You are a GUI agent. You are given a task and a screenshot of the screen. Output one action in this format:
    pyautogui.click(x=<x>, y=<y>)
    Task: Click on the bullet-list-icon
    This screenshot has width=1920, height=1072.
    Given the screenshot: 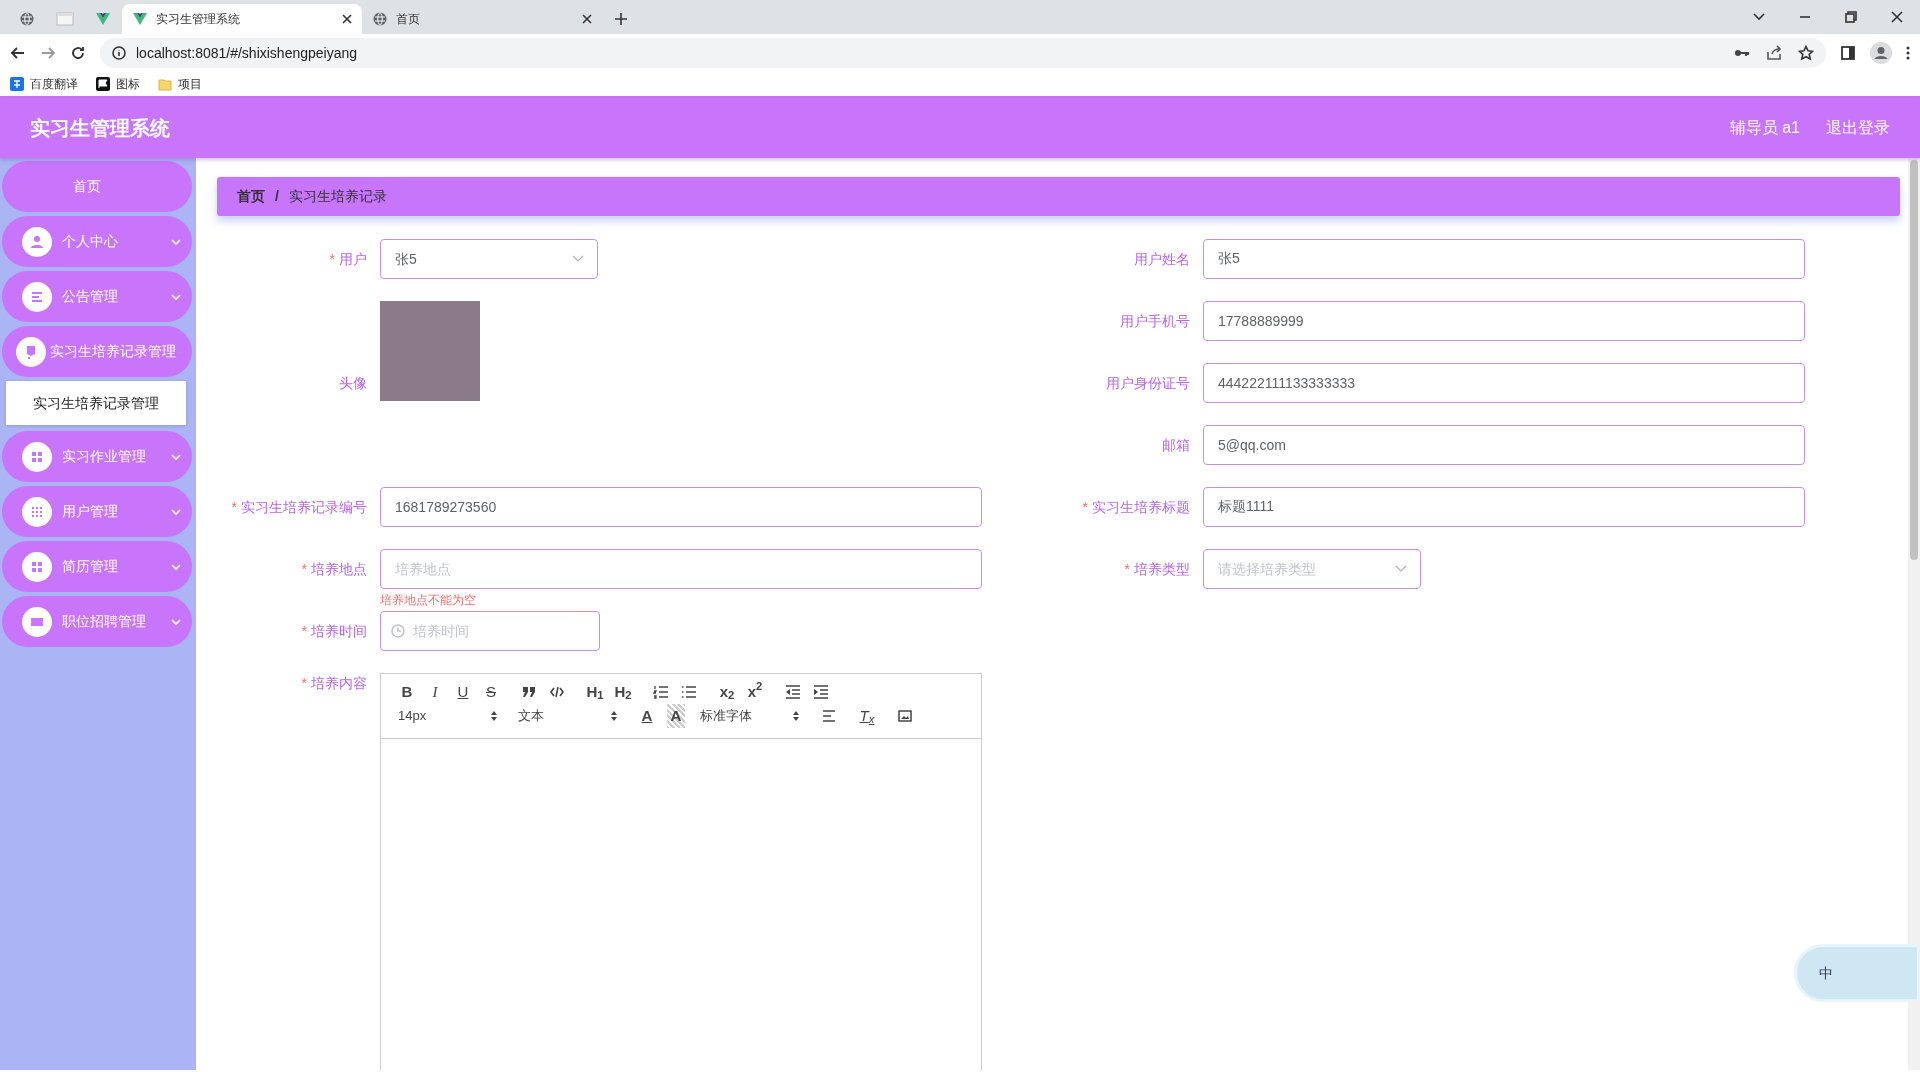 What is the action you would take?
    pyautogui.click(x=689, y=692)
    